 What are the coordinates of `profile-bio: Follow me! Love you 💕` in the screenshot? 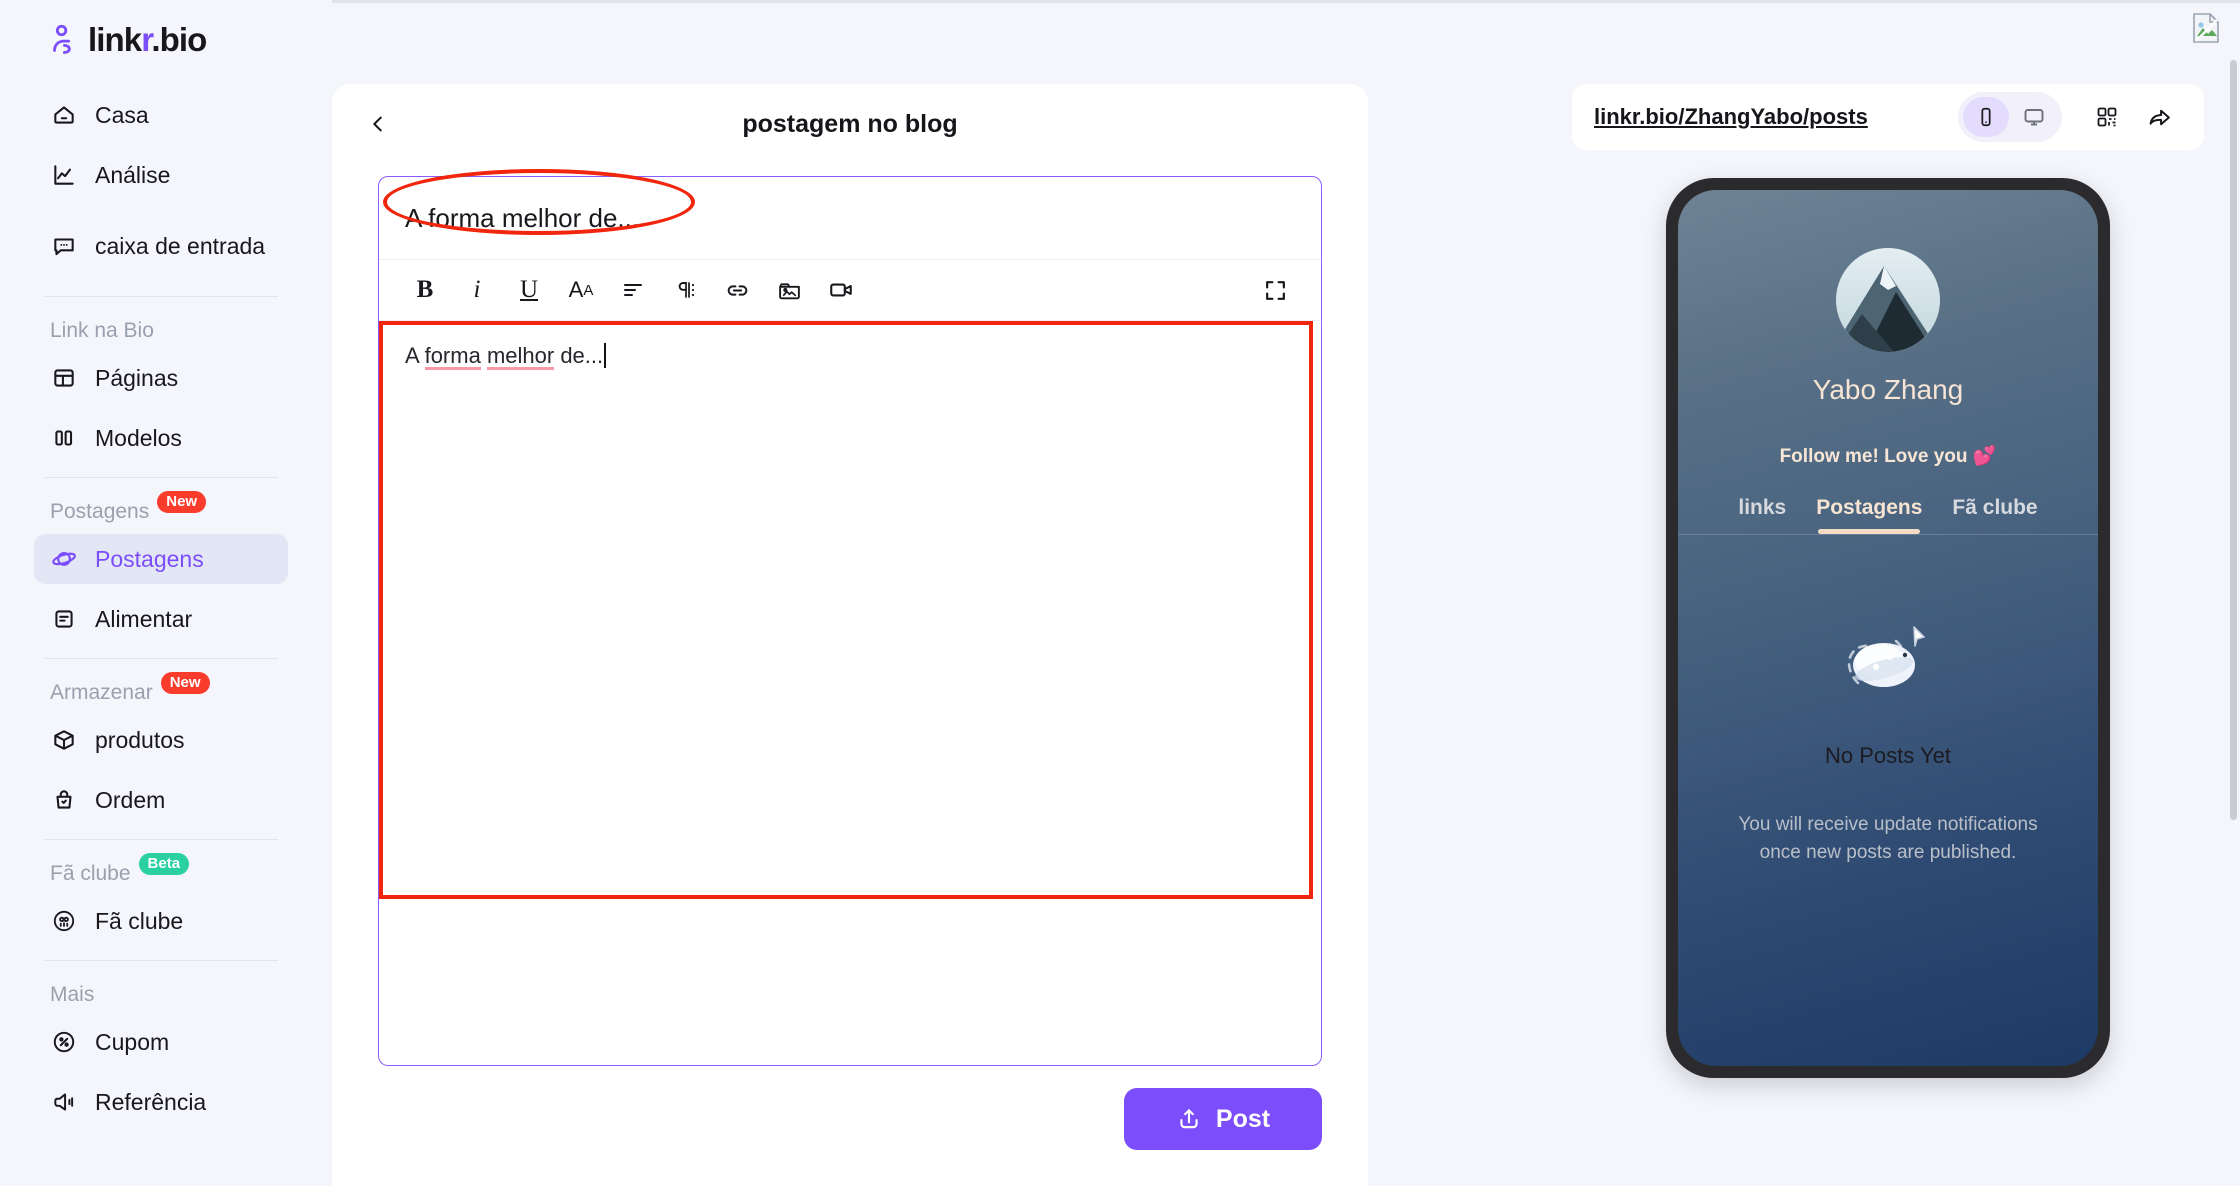 It's located at (1888, 456).